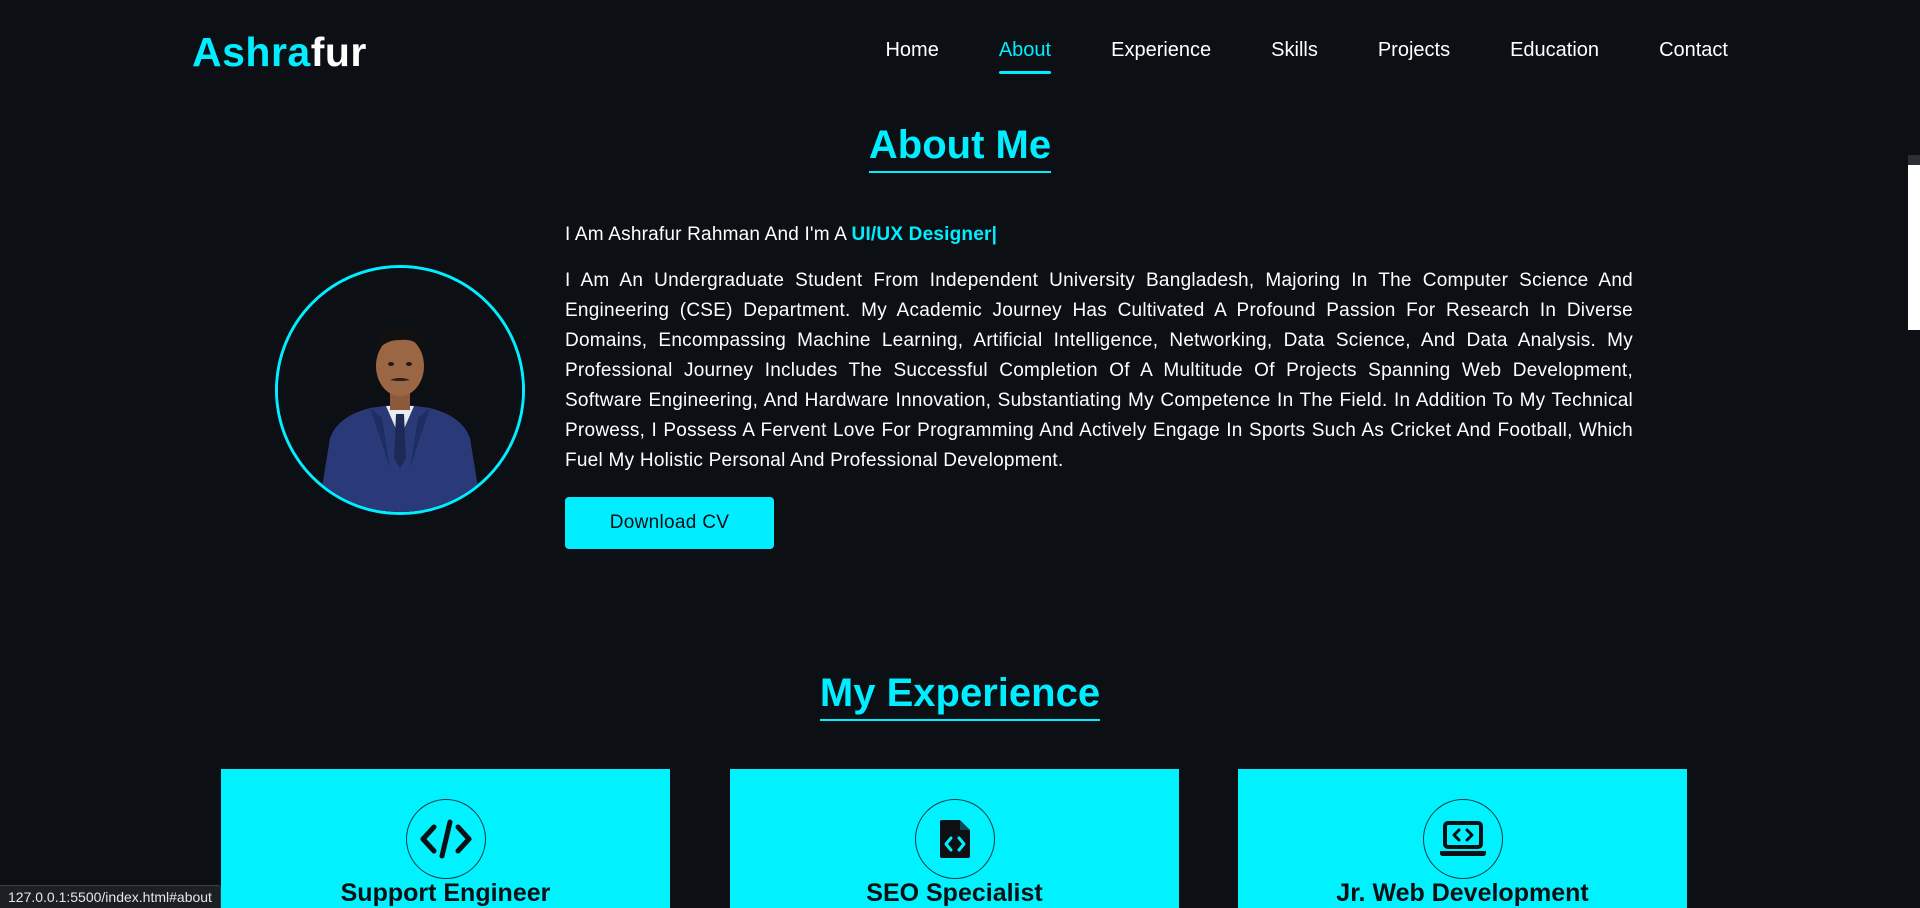  I want to click on intro-prefix: I Am Ashrafur Rahman And I'm A, so click(708, 234).